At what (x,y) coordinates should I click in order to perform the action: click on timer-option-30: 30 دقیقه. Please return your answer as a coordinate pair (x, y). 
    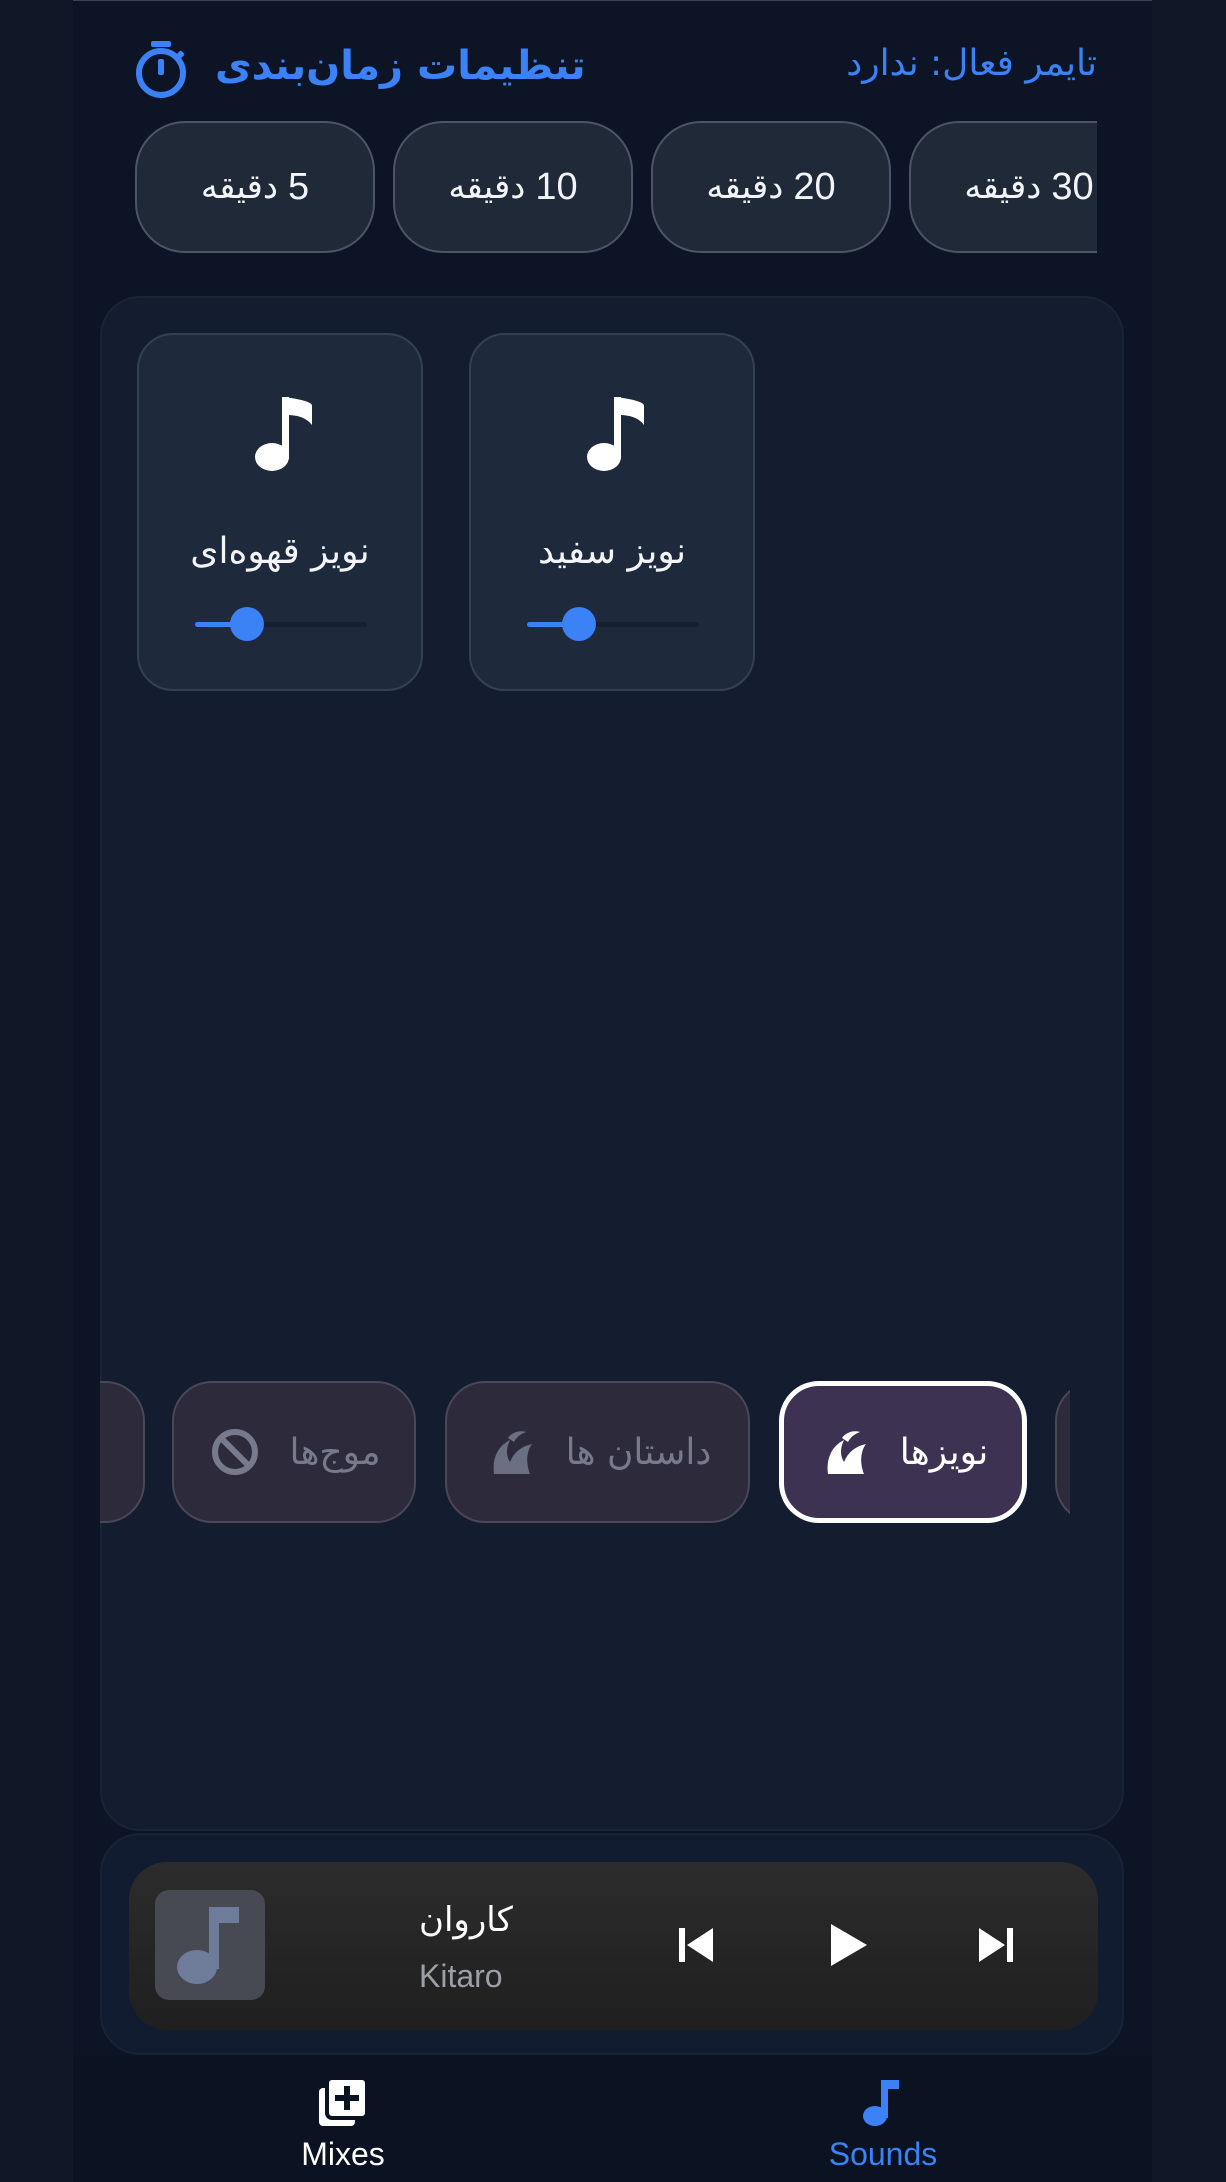
    Looking at the image, I should click on (1003, 187).